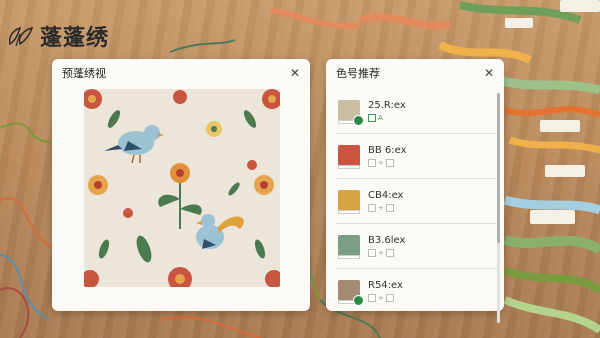 The width and height of the screenshot is (600, 338). I want to click on preview-panel-header: 预蓬绣视 ✕, so click(181, 73).